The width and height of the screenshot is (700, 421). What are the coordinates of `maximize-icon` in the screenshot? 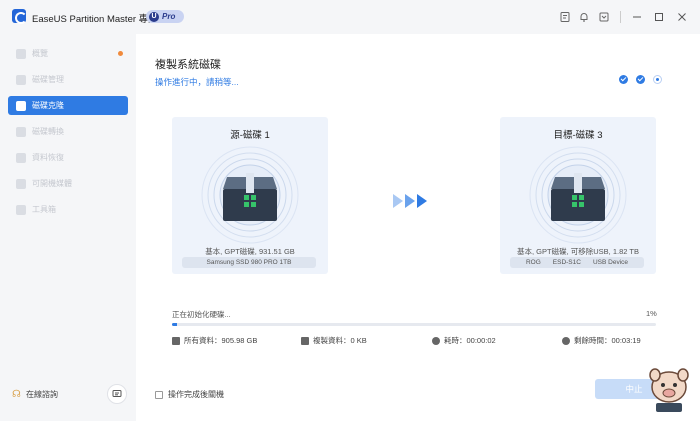 It's located at (659, 17).